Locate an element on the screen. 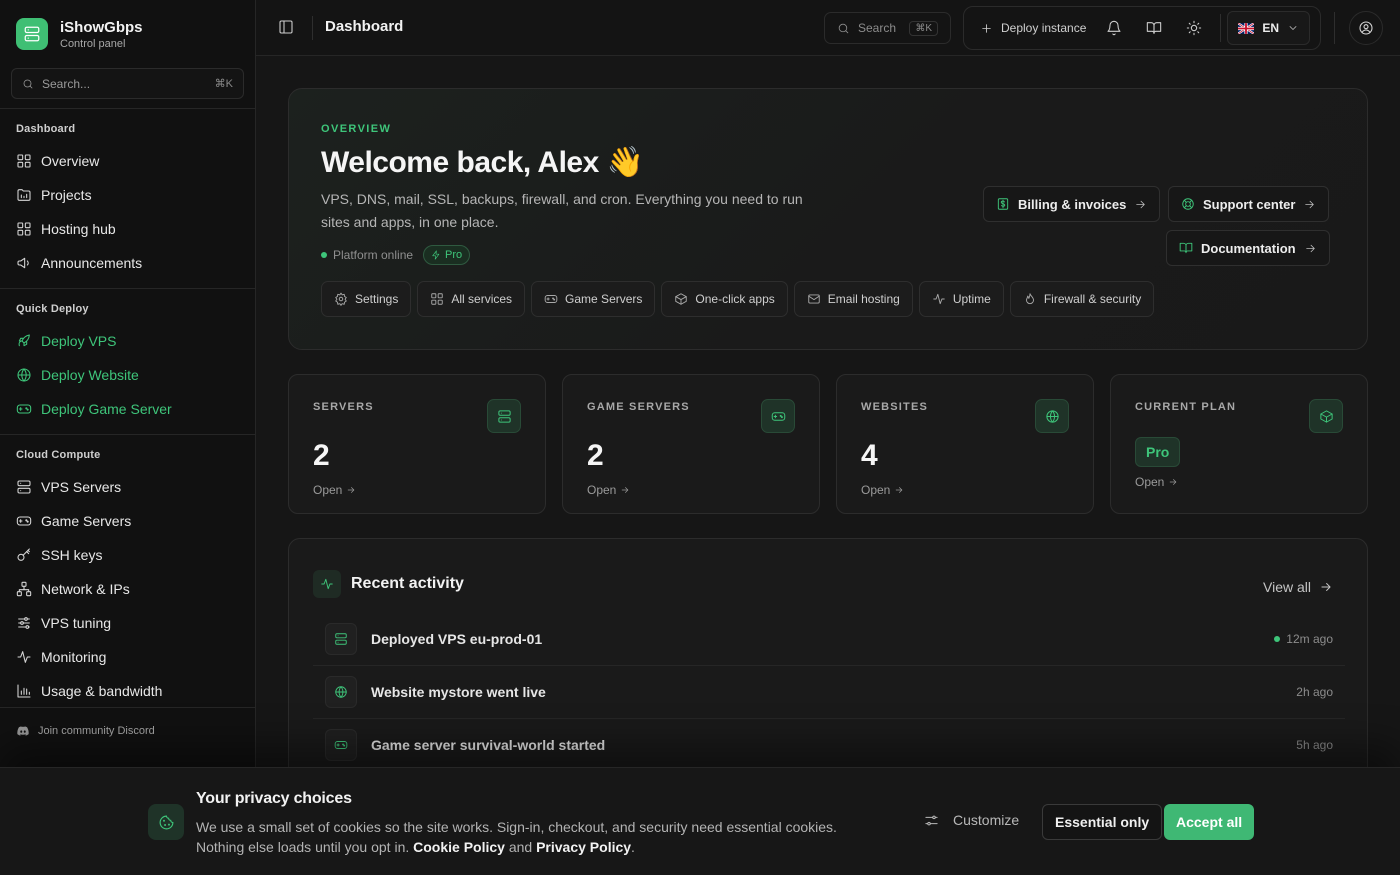  sidebar-item-ssh-keys: SSH keys is located at coordinates (127, 555).